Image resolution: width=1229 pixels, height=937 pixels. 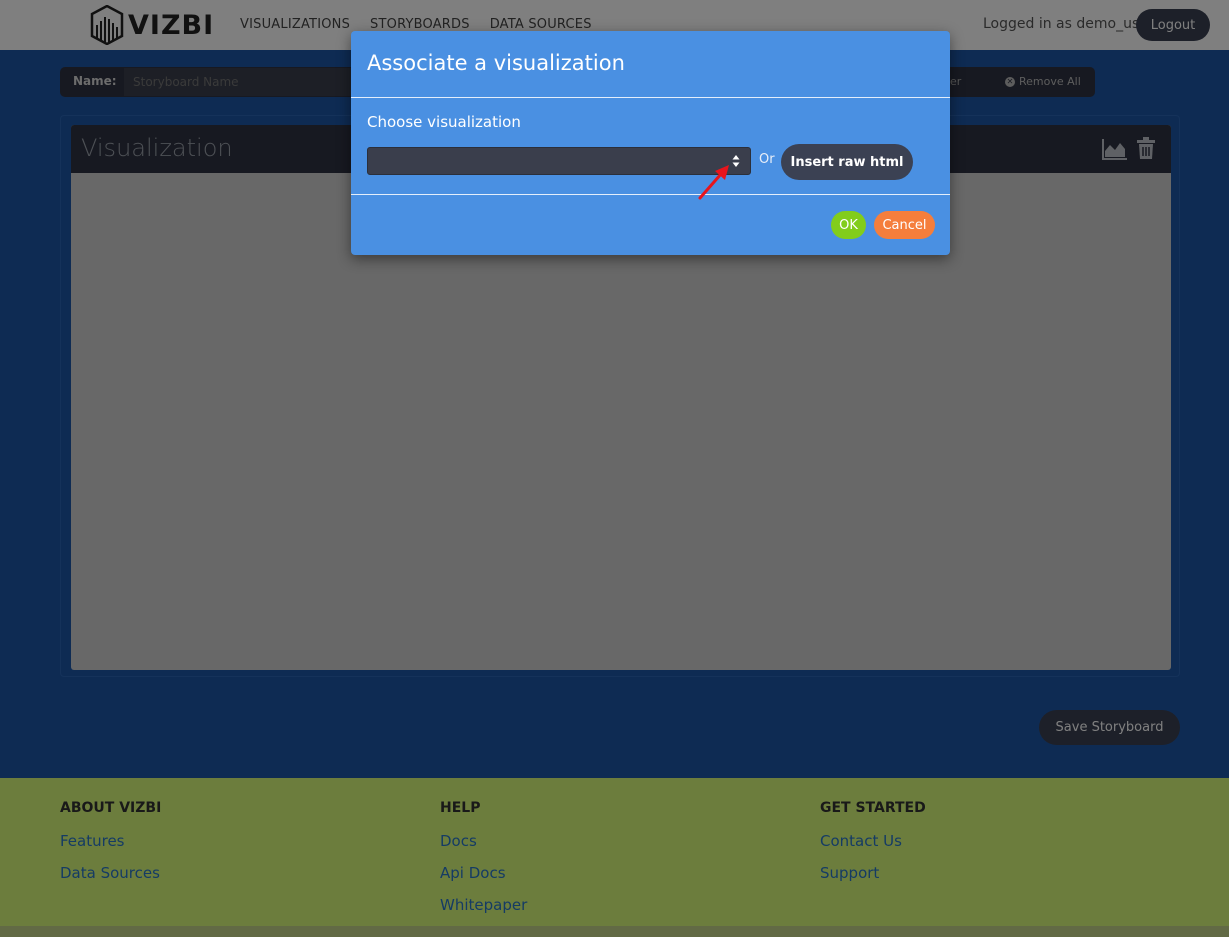 I want to click on select-sort-arrows-icon, so click(x=736, y=161).